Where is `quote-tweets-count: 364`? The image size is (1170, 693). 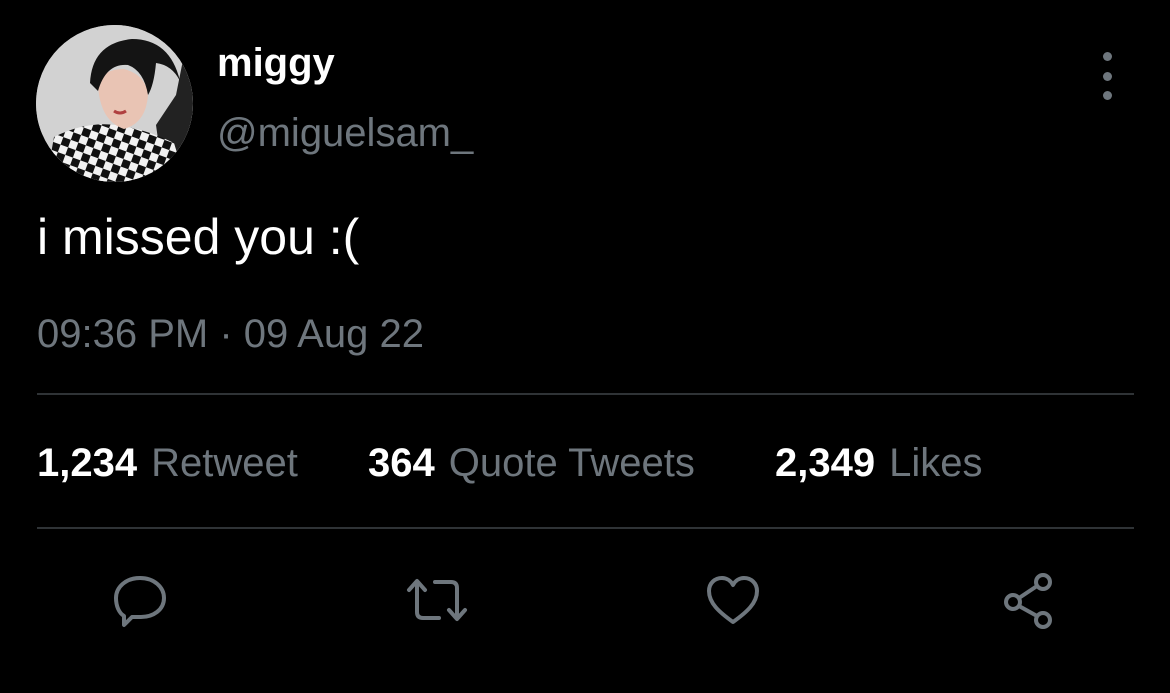
quote-tweets-count: 364 is located at coordinates (401, 463).